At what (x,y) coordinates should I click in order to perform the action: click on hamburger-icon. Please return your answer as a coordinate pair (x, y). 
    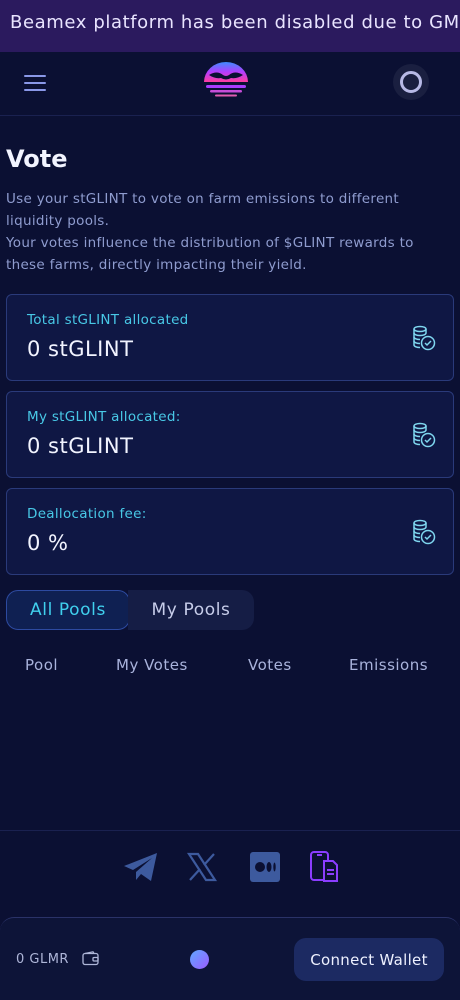
    Looking at the image, I should click on (35, 84).